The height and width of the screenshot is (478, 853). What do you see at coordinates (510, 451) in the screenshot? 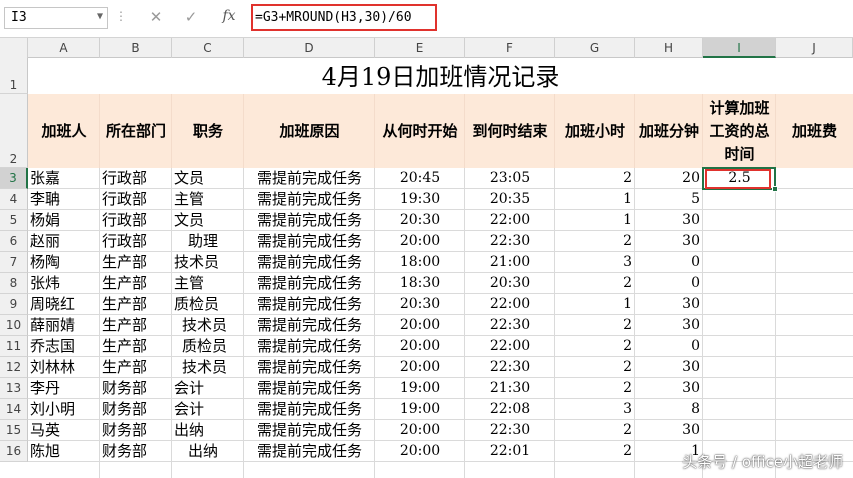
I see `cell-f16: 22:01` at bounding box center [510, 451].